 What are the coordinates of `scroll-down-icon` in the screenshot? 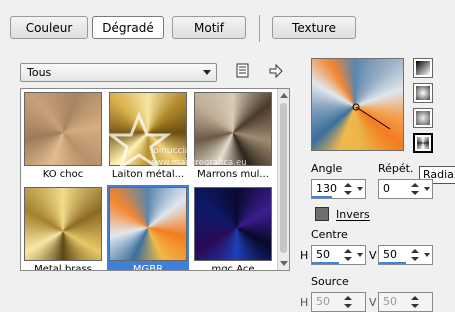 It's located at (284, 263).